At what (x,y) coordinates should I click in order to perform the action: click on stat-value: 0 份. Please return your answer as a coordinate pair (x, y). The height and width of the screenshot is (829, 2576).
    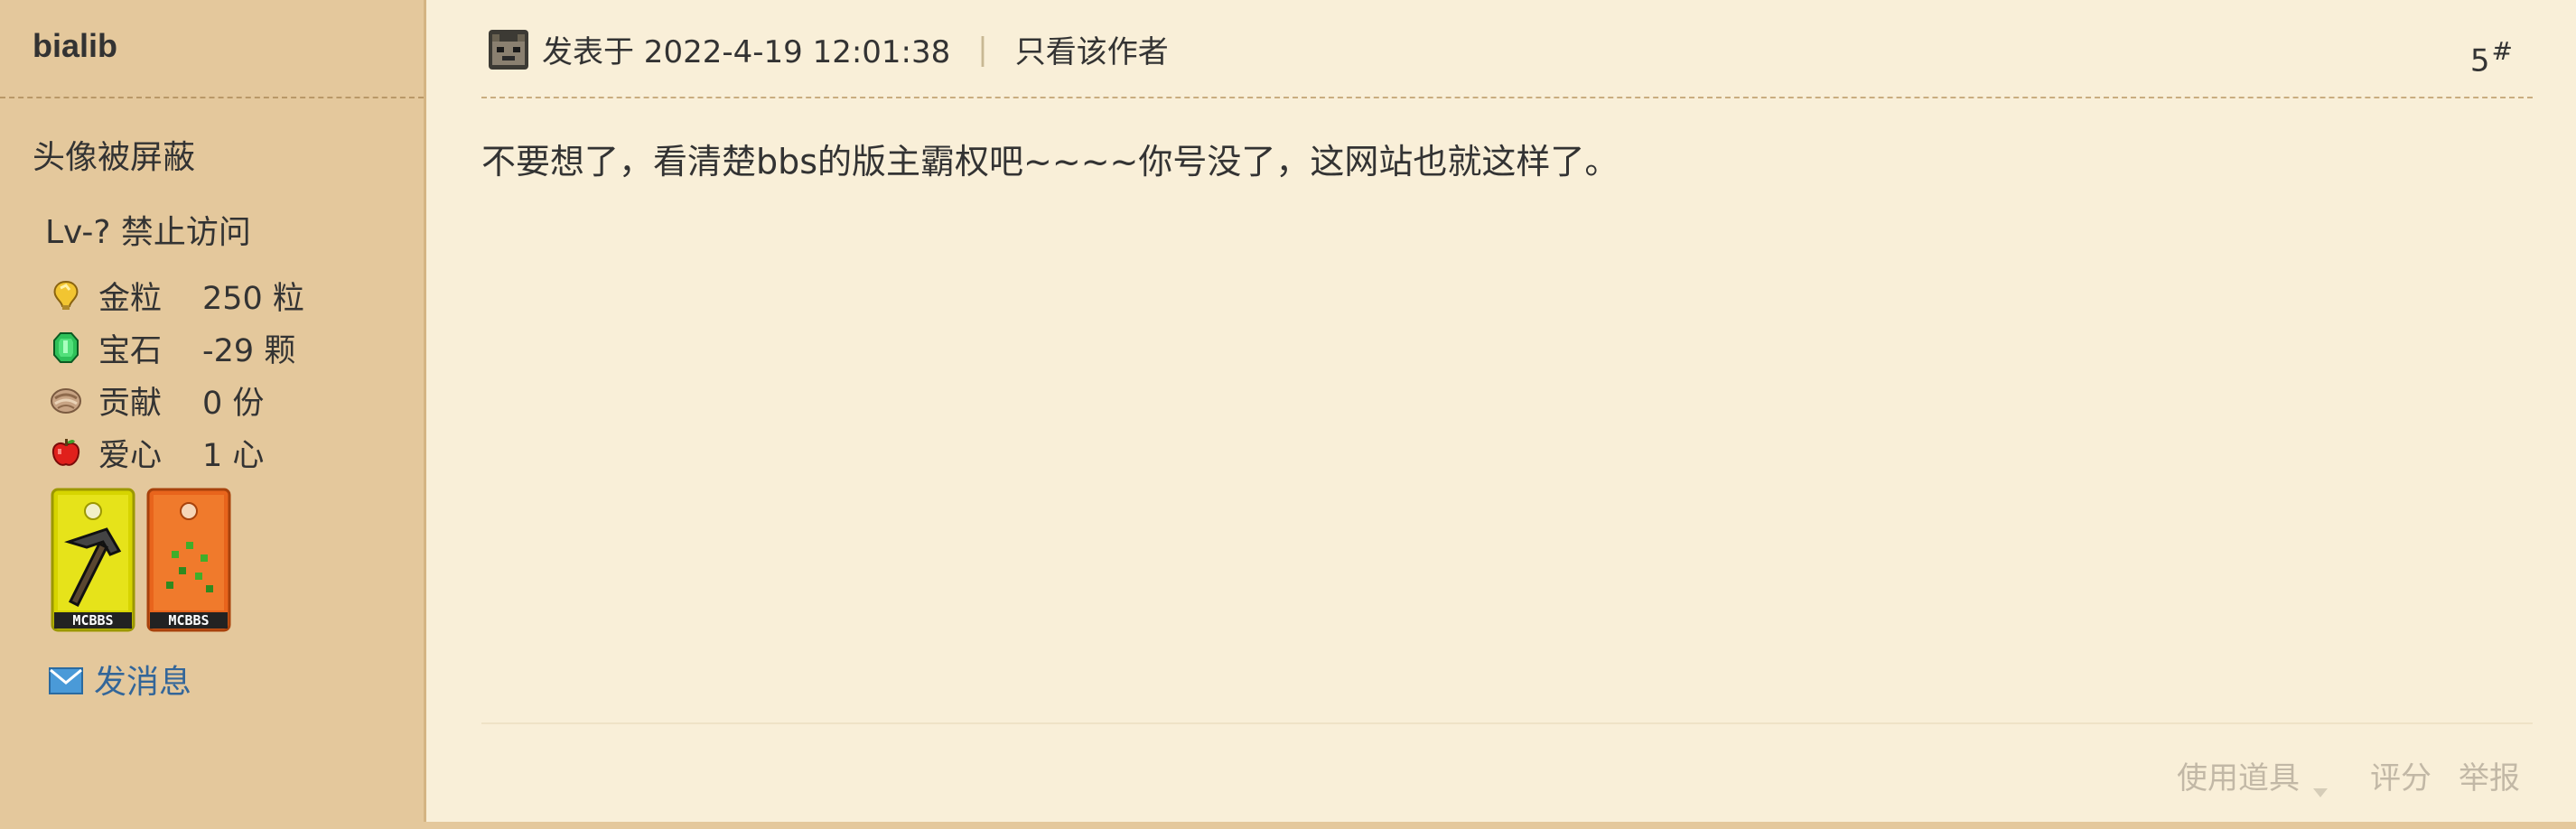
    Looking at the image, I should click on (234, 403).